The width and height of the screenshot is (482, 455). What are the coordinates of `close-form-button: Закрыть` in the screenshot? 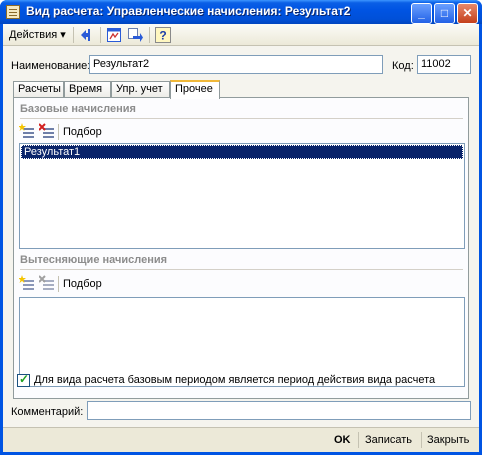 It's located at (448, 440).